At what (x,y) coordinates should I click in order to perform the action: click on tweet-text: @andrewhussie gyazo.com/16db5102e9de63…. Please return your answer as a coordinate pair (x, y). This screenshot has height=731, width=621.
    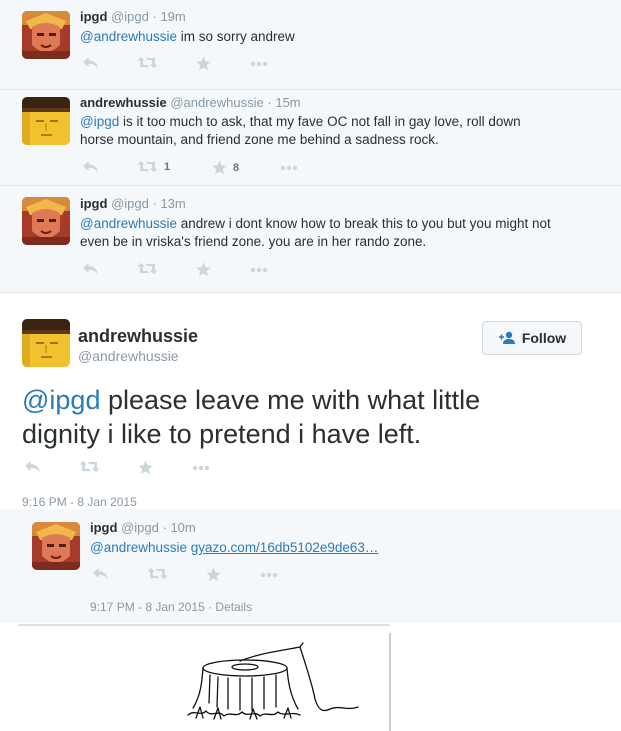
    Looking at the image, I should click on (234, 548).